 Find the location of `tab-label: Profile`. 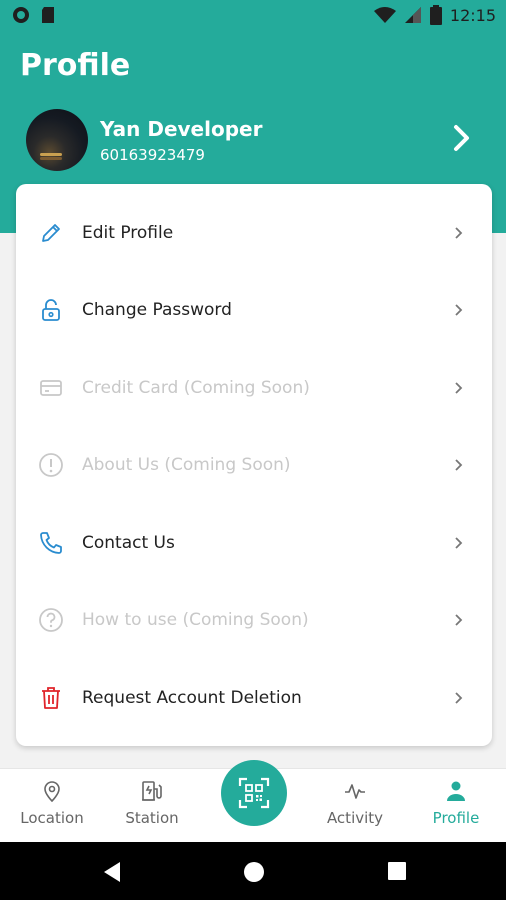

tab-label: Profile is located at coordinates (456, 818).